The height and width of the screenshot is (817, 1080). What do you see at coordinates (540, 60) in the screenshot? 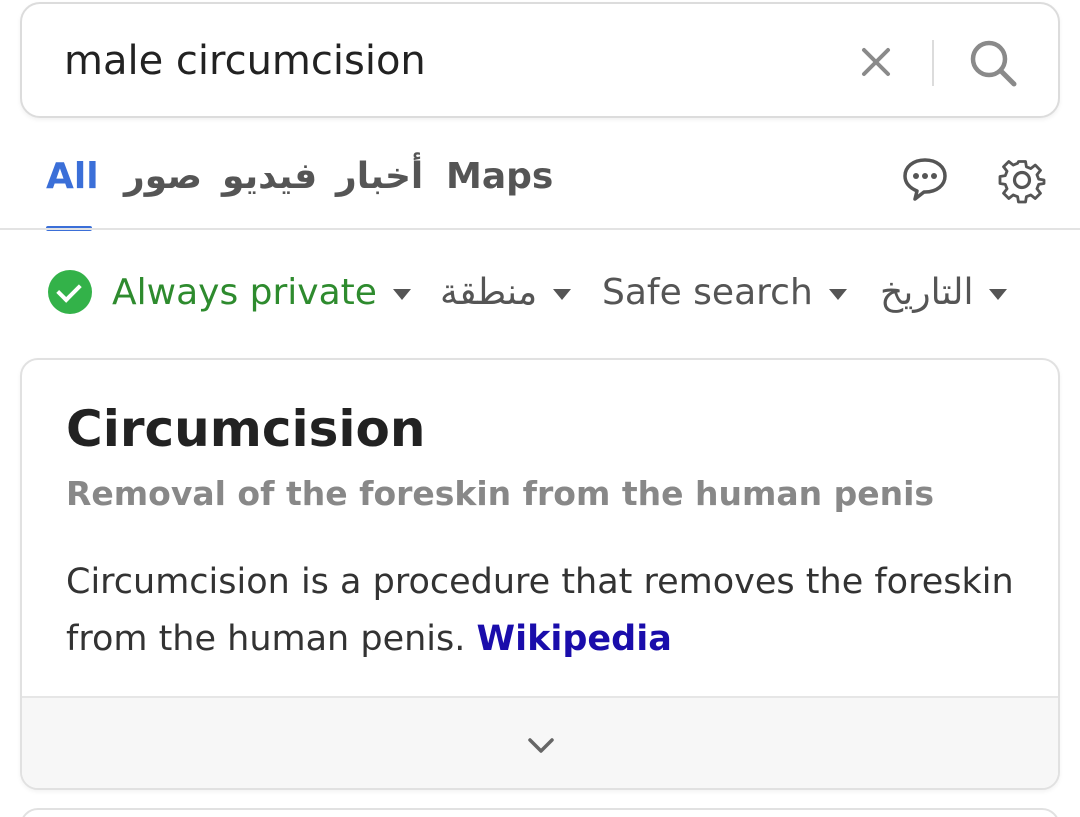
I see `search-bar: male circumcision` at bounding box center [540, 60].